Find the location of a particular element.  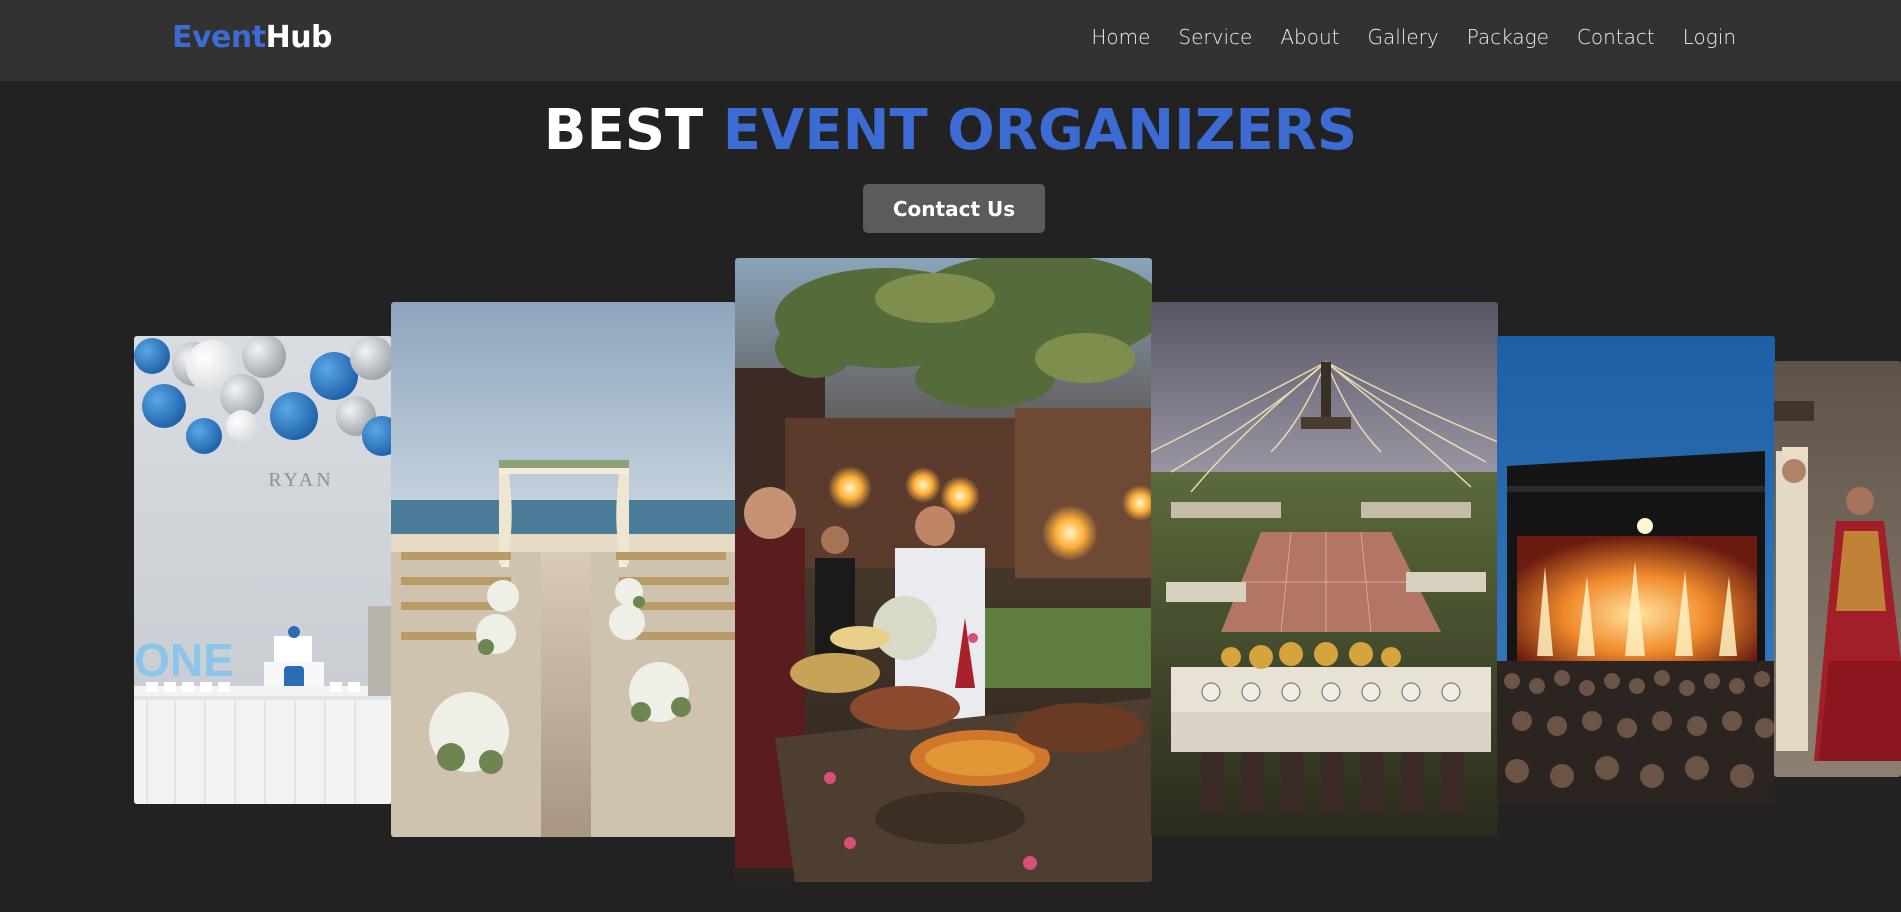

nav-link-contact: Contact is located at coordinates (1616, 37).